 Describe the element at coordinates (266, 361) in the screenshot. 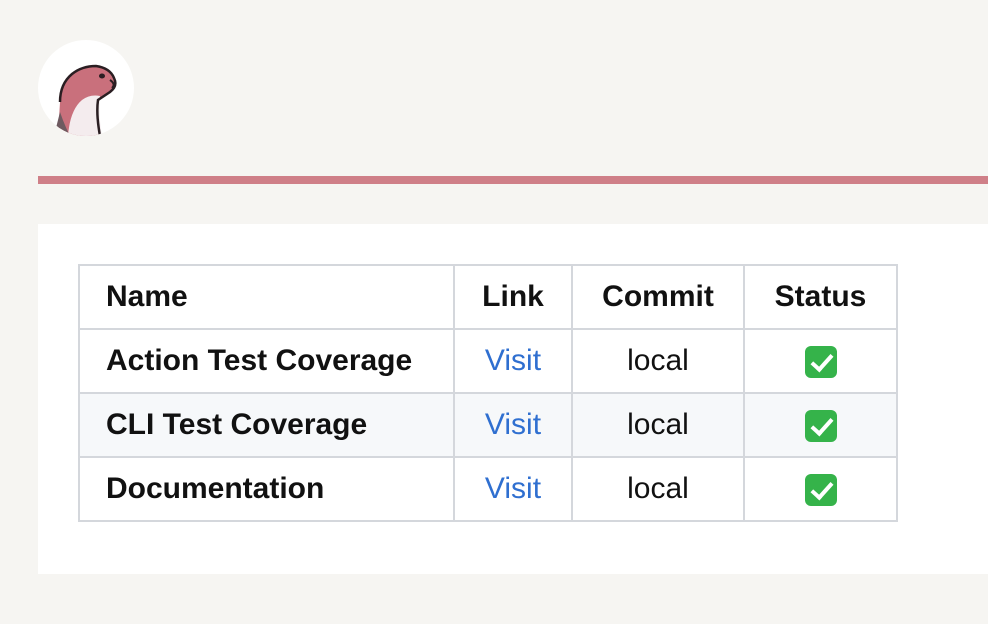

I see `row-name: Action Test Coverage` at that location.